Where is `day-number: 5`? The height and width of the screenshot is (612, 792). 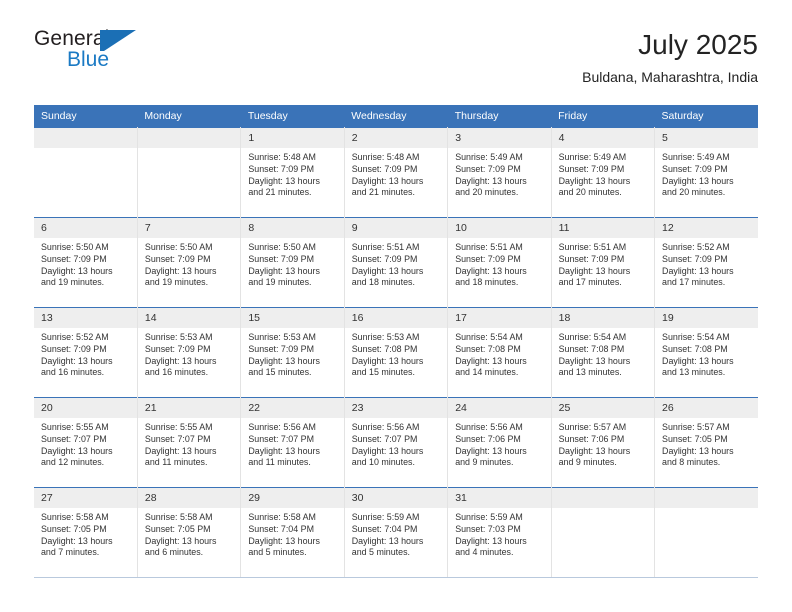 day-number: 5 is located at coordinates (706, 138).